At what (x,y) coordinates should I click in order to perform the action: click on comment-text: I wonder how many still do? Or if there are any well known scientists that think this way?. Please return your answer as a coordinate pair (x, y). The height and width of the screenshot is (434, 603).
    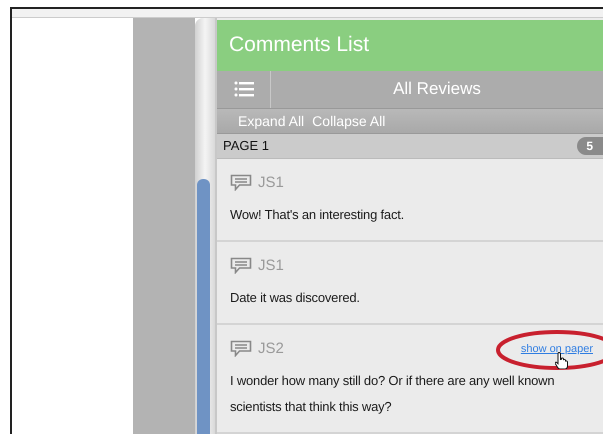
    Looking at the image, I should click on (393, 394).